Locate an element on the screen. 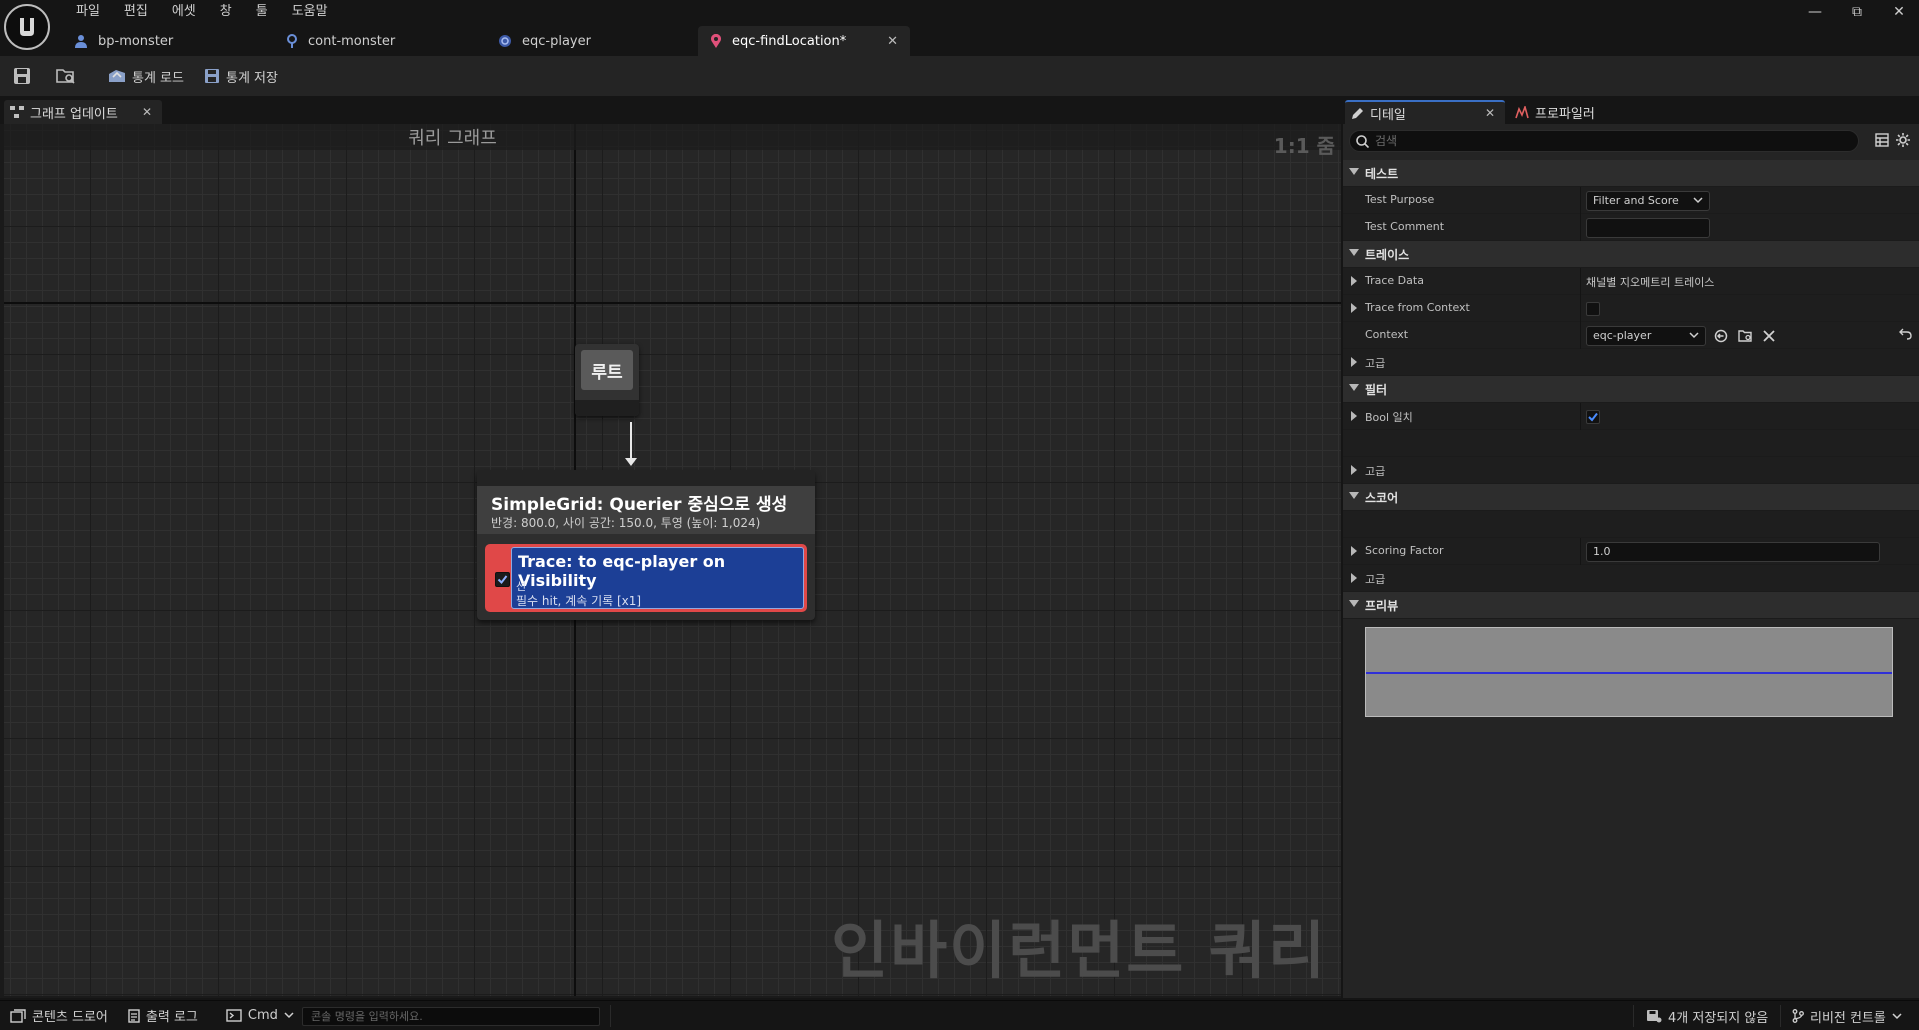 This screenshot has width=1919, height=1030. unsaved-assets-button: 4개 저장되지 않음 is located at coordinates (1707, 1015).